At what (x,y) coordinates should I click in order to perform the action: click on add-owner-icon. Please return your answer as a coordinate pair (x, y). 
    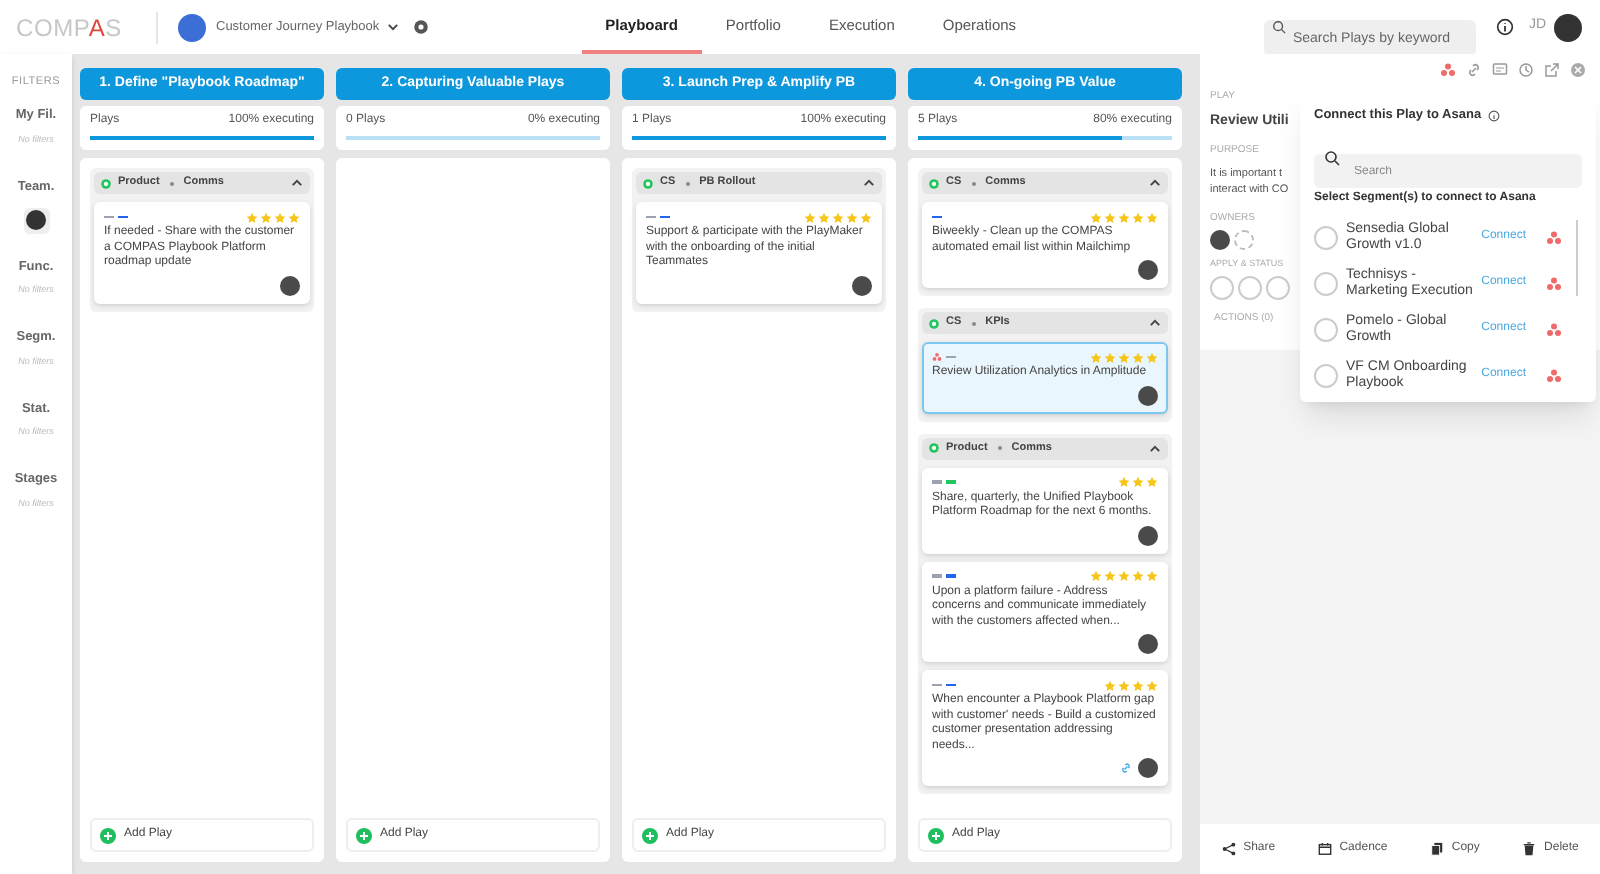
    Looking at the image, I should click on (1244, 240).